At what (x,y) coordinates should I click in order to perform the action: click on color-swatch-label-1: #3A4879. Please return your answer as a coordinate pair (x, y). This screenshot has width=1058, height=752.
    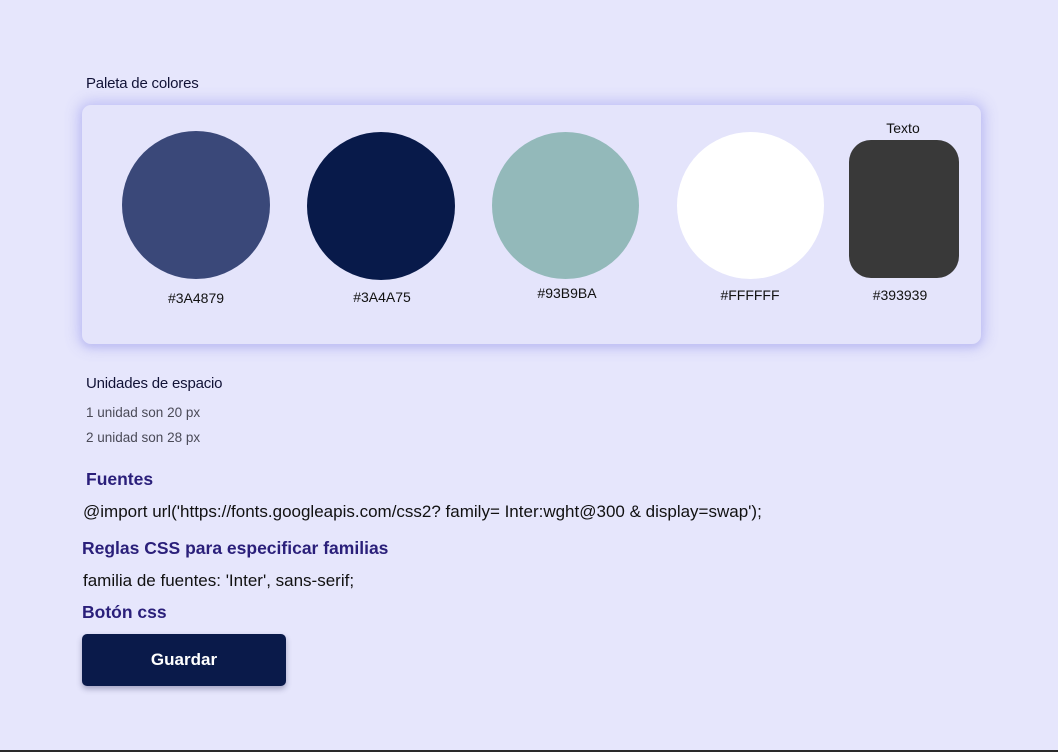
    Looking at the image, I should click on (196, 298).